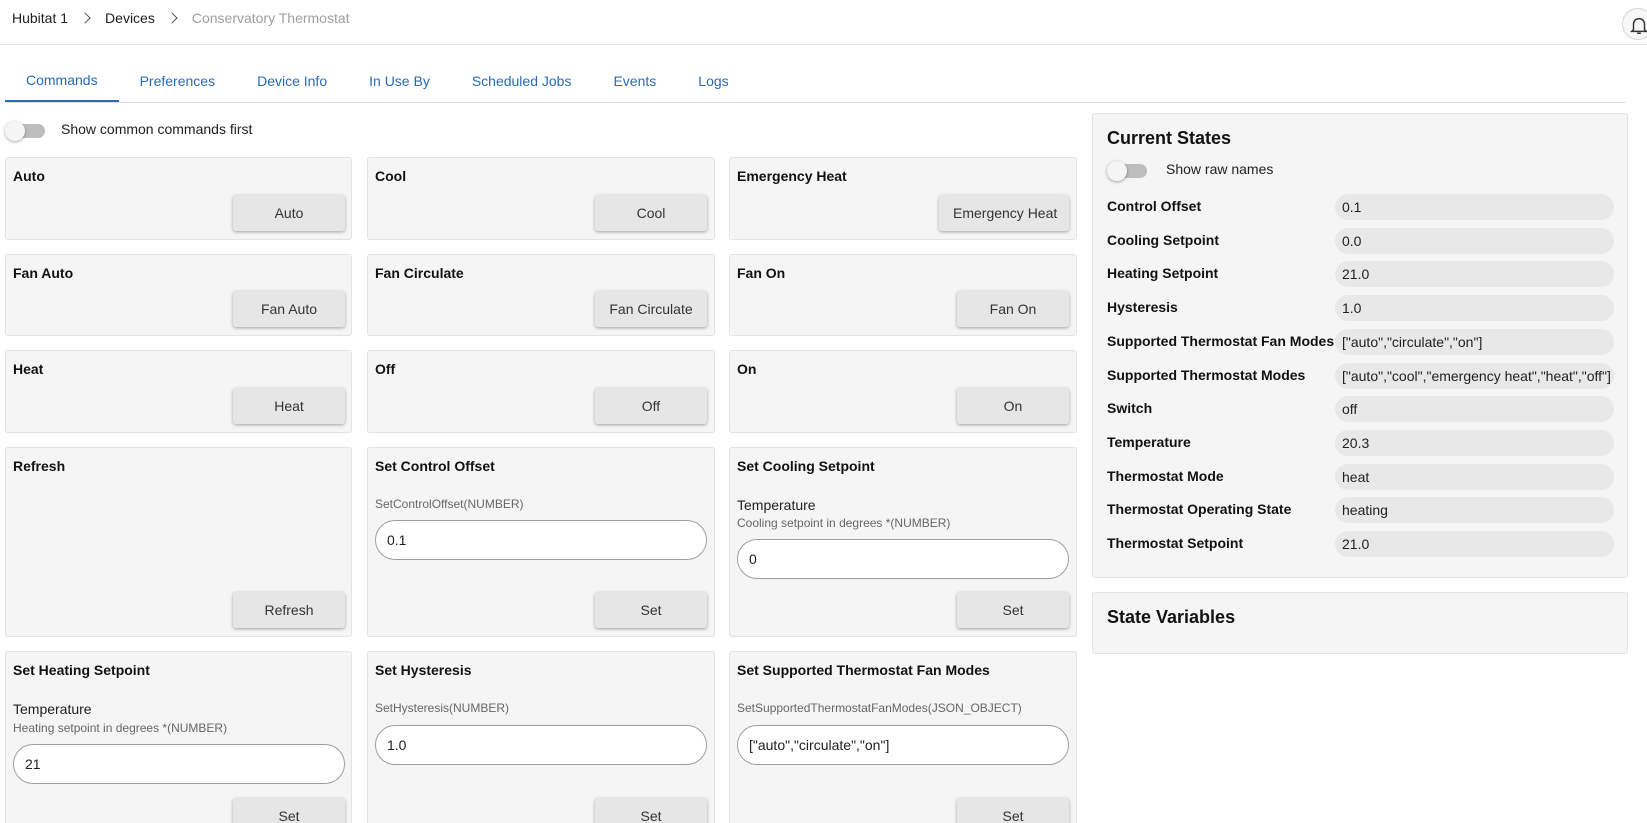 This screenshot has height=823, width=1647. I want to click on state-name: Supported Thermostat Modes, so click(1206, 375).